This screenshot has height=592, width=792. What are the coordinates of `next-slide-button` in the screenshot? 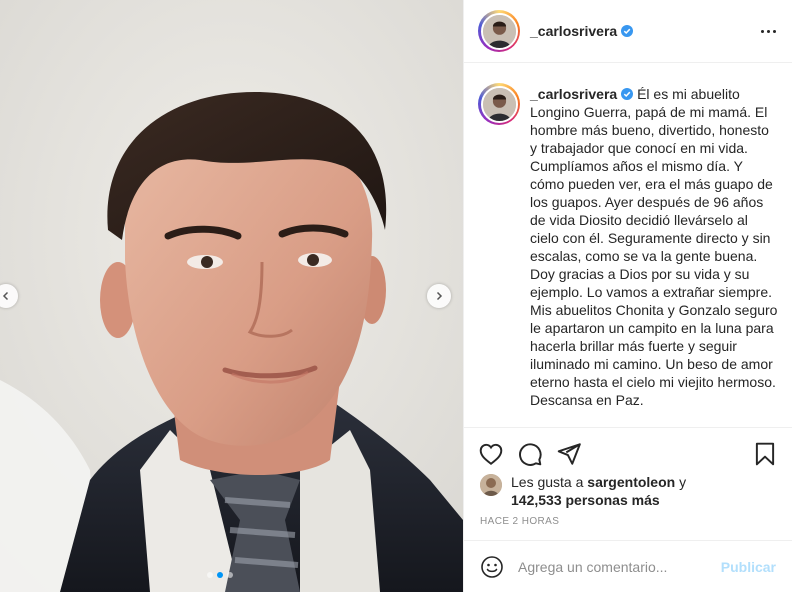 It's located at (439, 296).